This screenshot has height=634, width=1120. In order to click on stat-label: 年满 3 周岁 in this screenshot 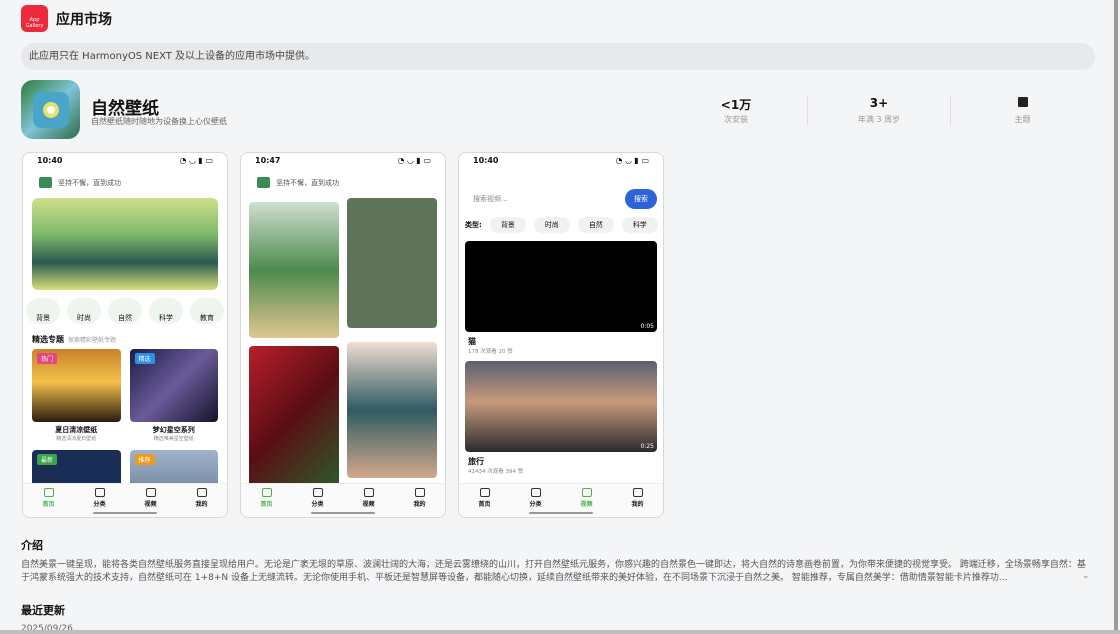, I will do `click(879, 119)`.